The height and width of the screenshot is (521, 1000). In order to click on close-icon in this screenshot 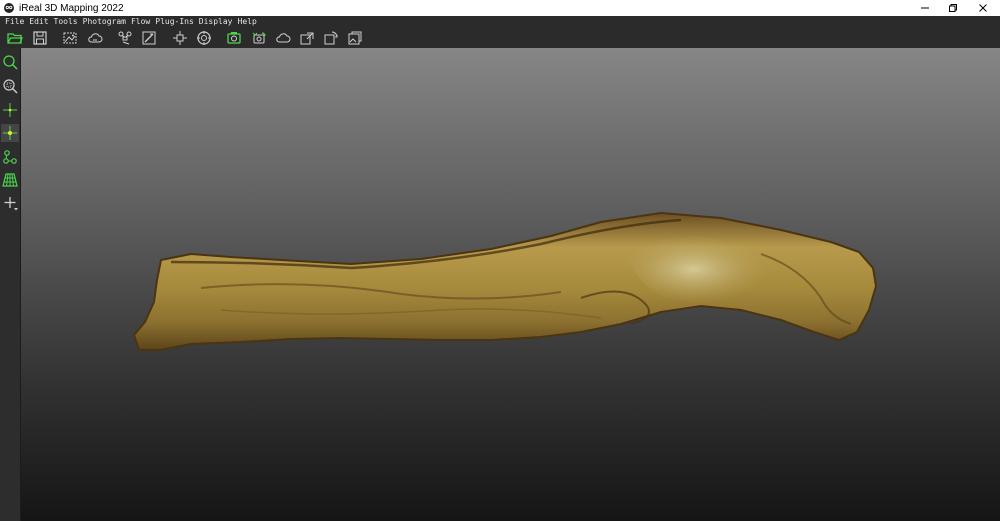, I will do `click(983, 8)`.